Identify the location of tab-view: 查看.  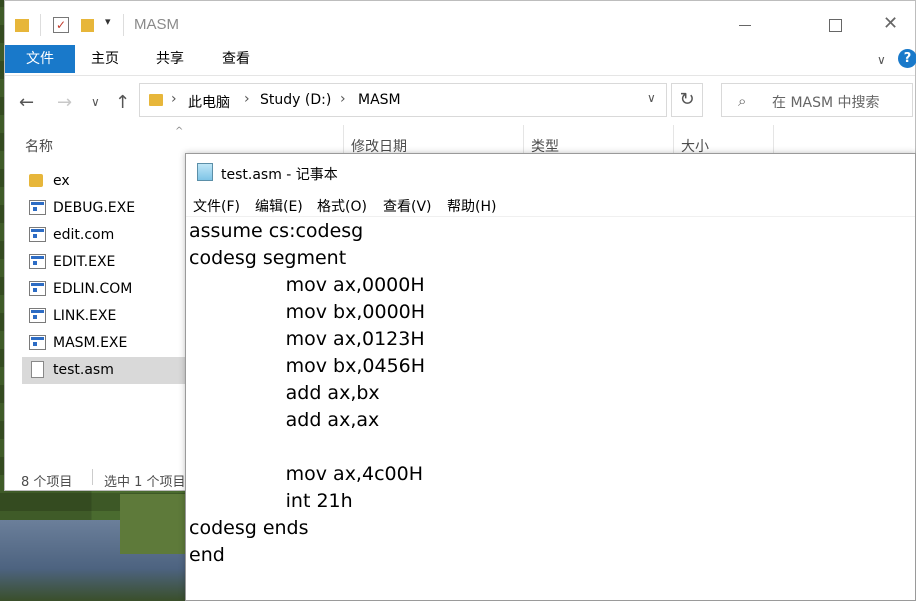
(236, 59).